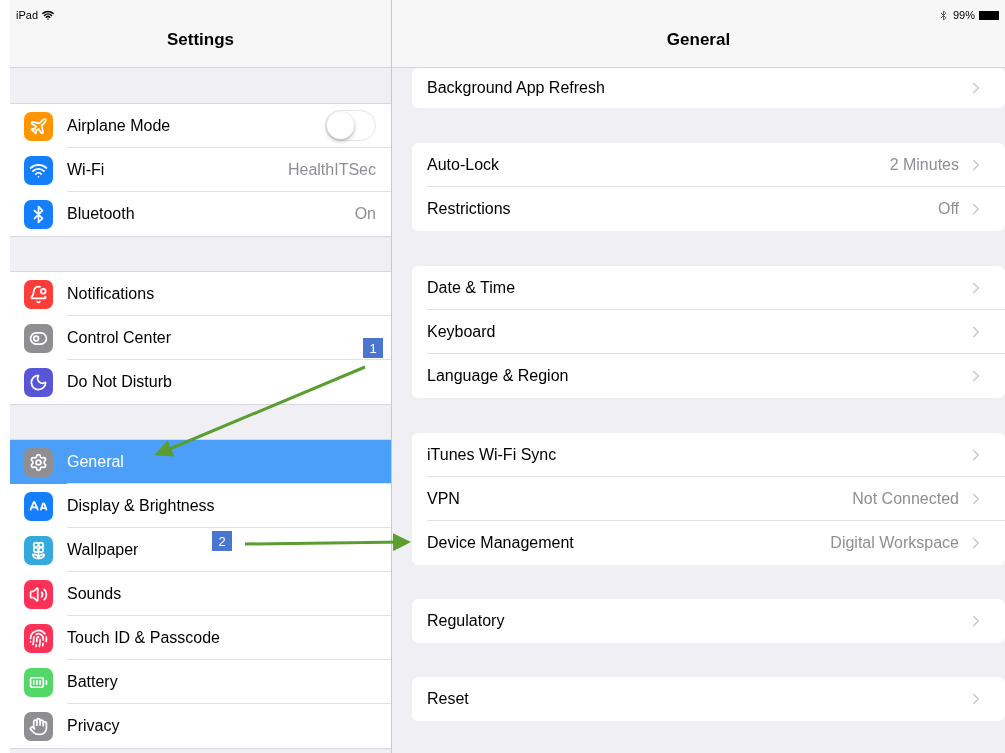  I want to click on toggle-switch, so click(350, 125).